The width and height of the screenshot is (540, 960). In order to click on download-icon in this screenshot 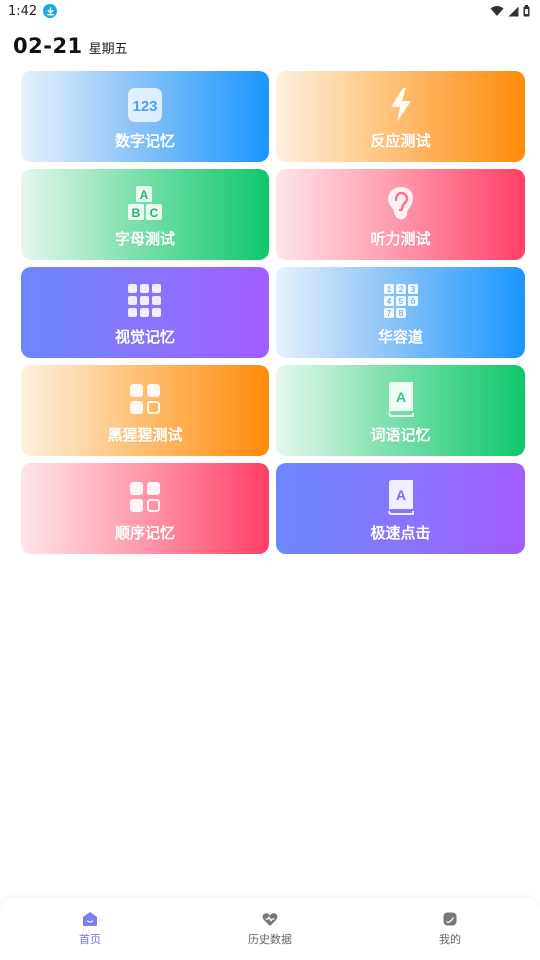, I will do `click(50, 11)`.